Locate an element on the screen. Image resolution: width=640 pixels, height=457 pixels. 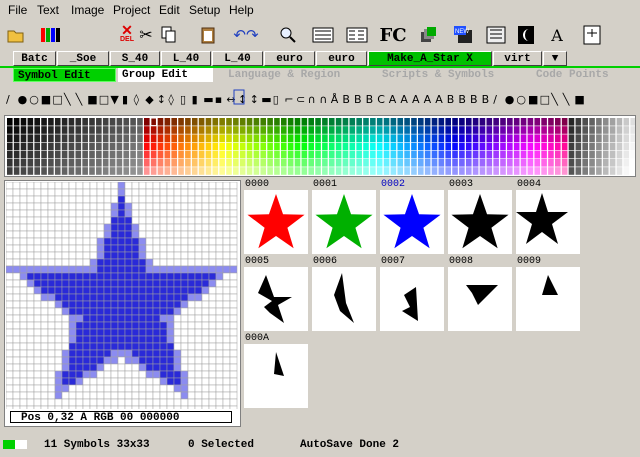
tool-icon: ▪ is located at coordinates (218, 99).